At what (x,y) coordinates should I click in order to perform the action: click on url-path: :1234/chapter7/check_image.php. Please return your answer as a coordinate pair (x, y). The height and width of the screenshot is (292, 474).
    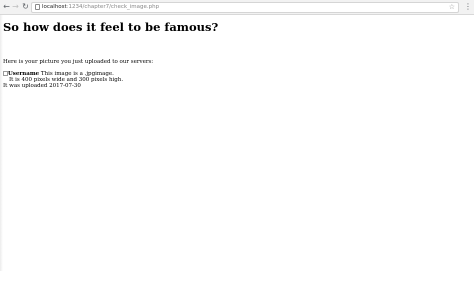
    Looking at the image, I should click on (113, 7).